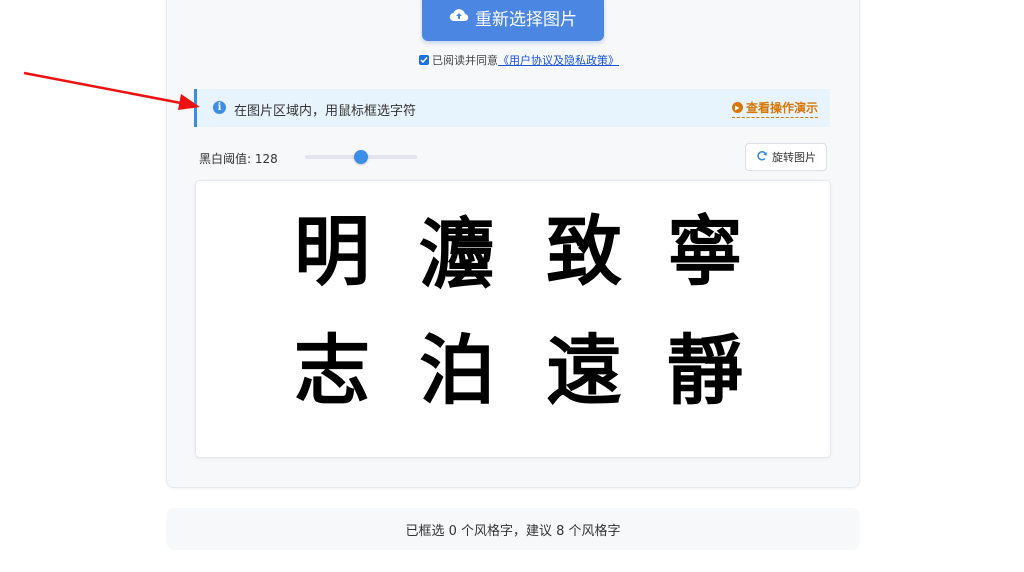 This screenshot has width=1024, height=572. I want to click on reselect-image-label: 重新选择图片, so click(526, 20).